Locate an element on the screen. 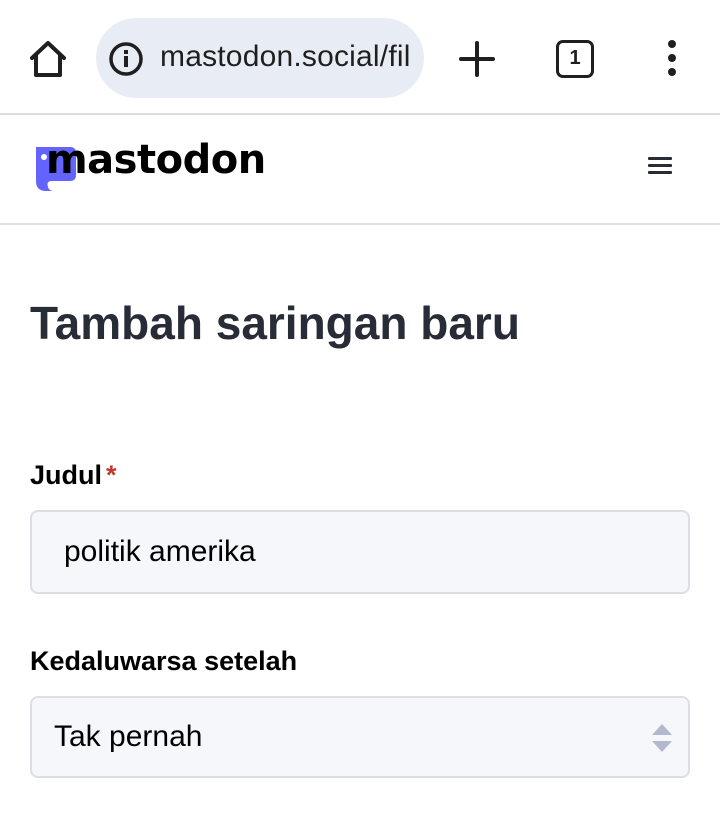 This screenshot has width=720, height=831. title-label-text: Judul is located at coordinates (66, 475).